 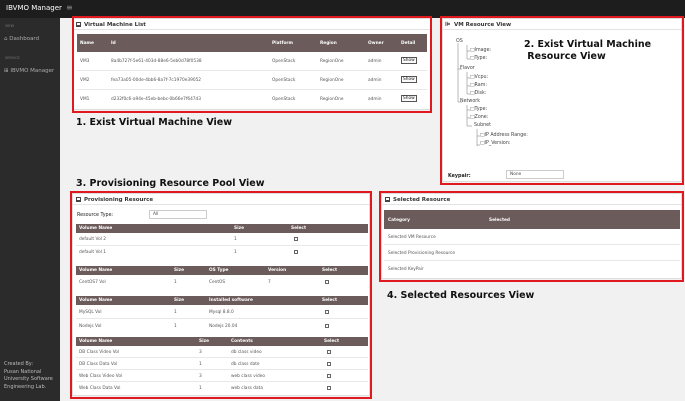 What do you see at coordinates (69, 7) in the screenshot?
I see `menu-toggle-icon: ≡` at bounding box center [69, 7].